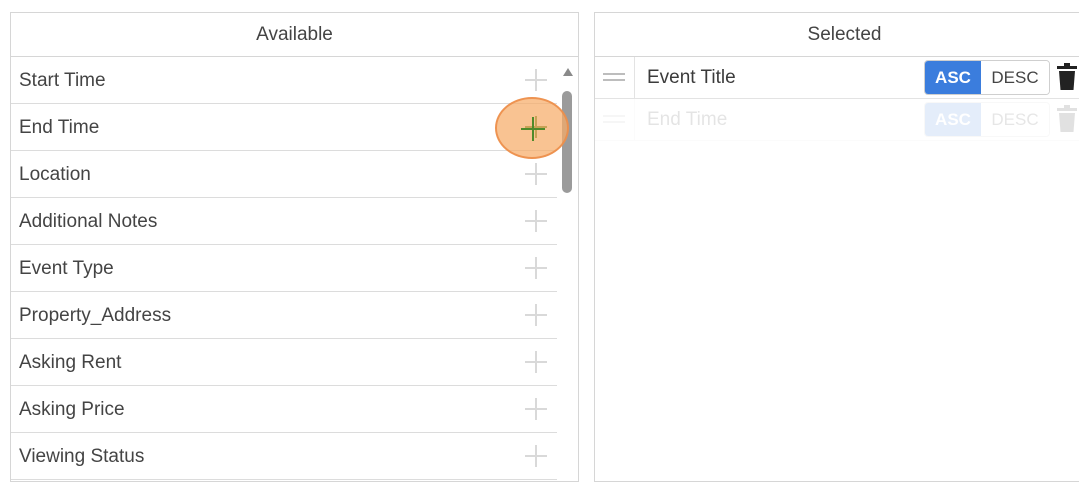  What do you see at coordinates (70, 362) in the screenshot?
I see `list-item-label: Asking Rent` at bounding box center [70, 362].